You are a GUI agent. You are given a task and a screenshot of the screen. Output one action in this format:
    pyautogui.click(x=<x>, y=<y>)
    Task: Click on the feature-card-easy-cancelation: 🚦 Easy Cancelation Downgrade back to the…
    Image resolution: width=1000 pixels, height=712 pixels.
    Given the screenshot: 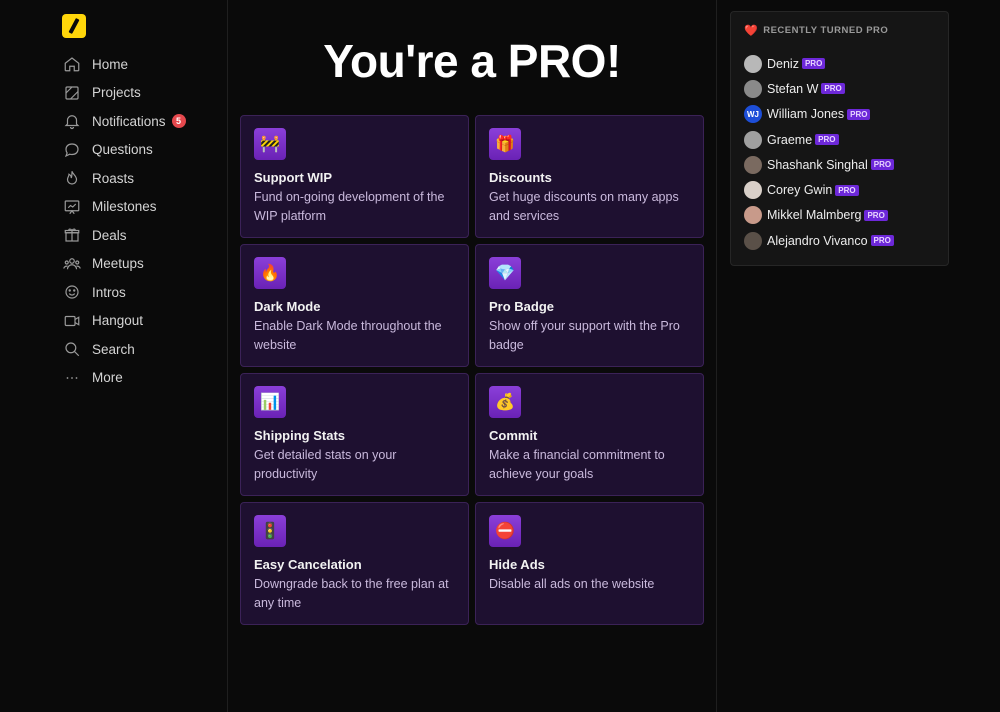 What is the action you would take?
    pyautogui.click(x=354, y=563)
    